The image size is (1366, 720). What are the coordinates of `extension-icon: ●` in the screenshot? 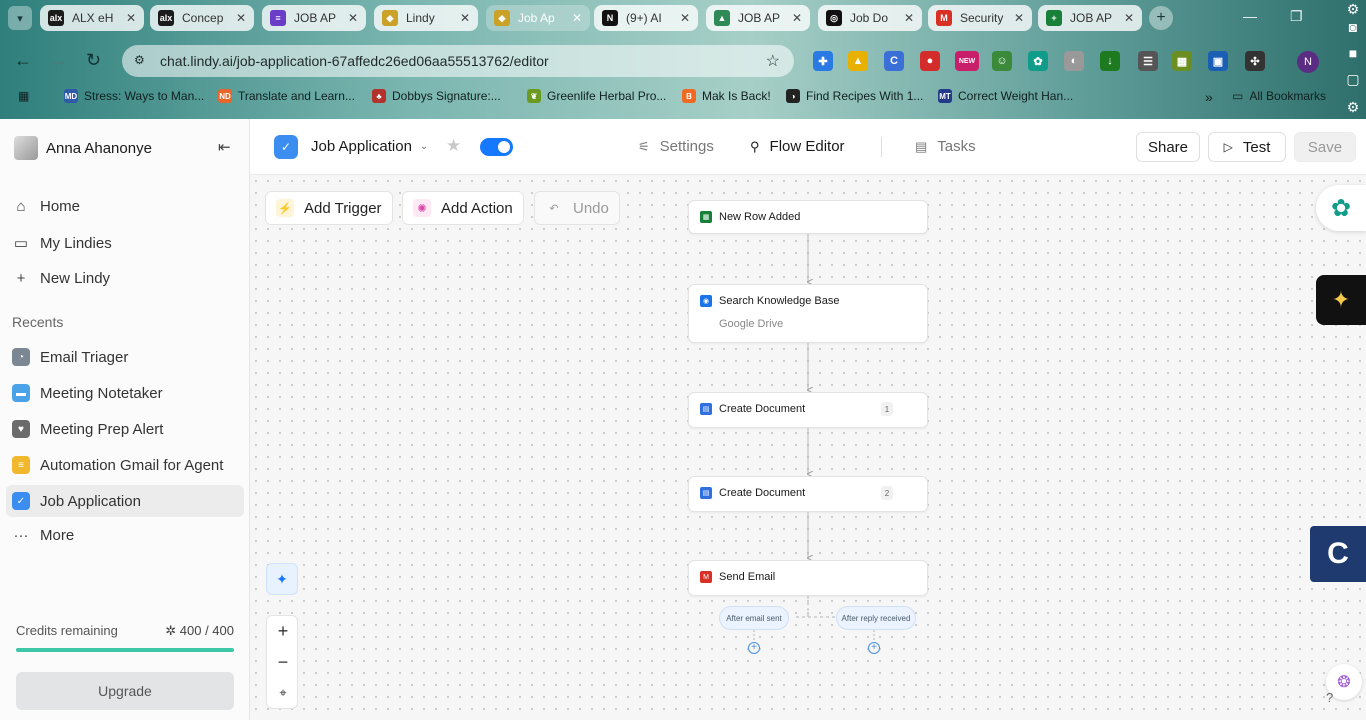 It's located at (930, 61).